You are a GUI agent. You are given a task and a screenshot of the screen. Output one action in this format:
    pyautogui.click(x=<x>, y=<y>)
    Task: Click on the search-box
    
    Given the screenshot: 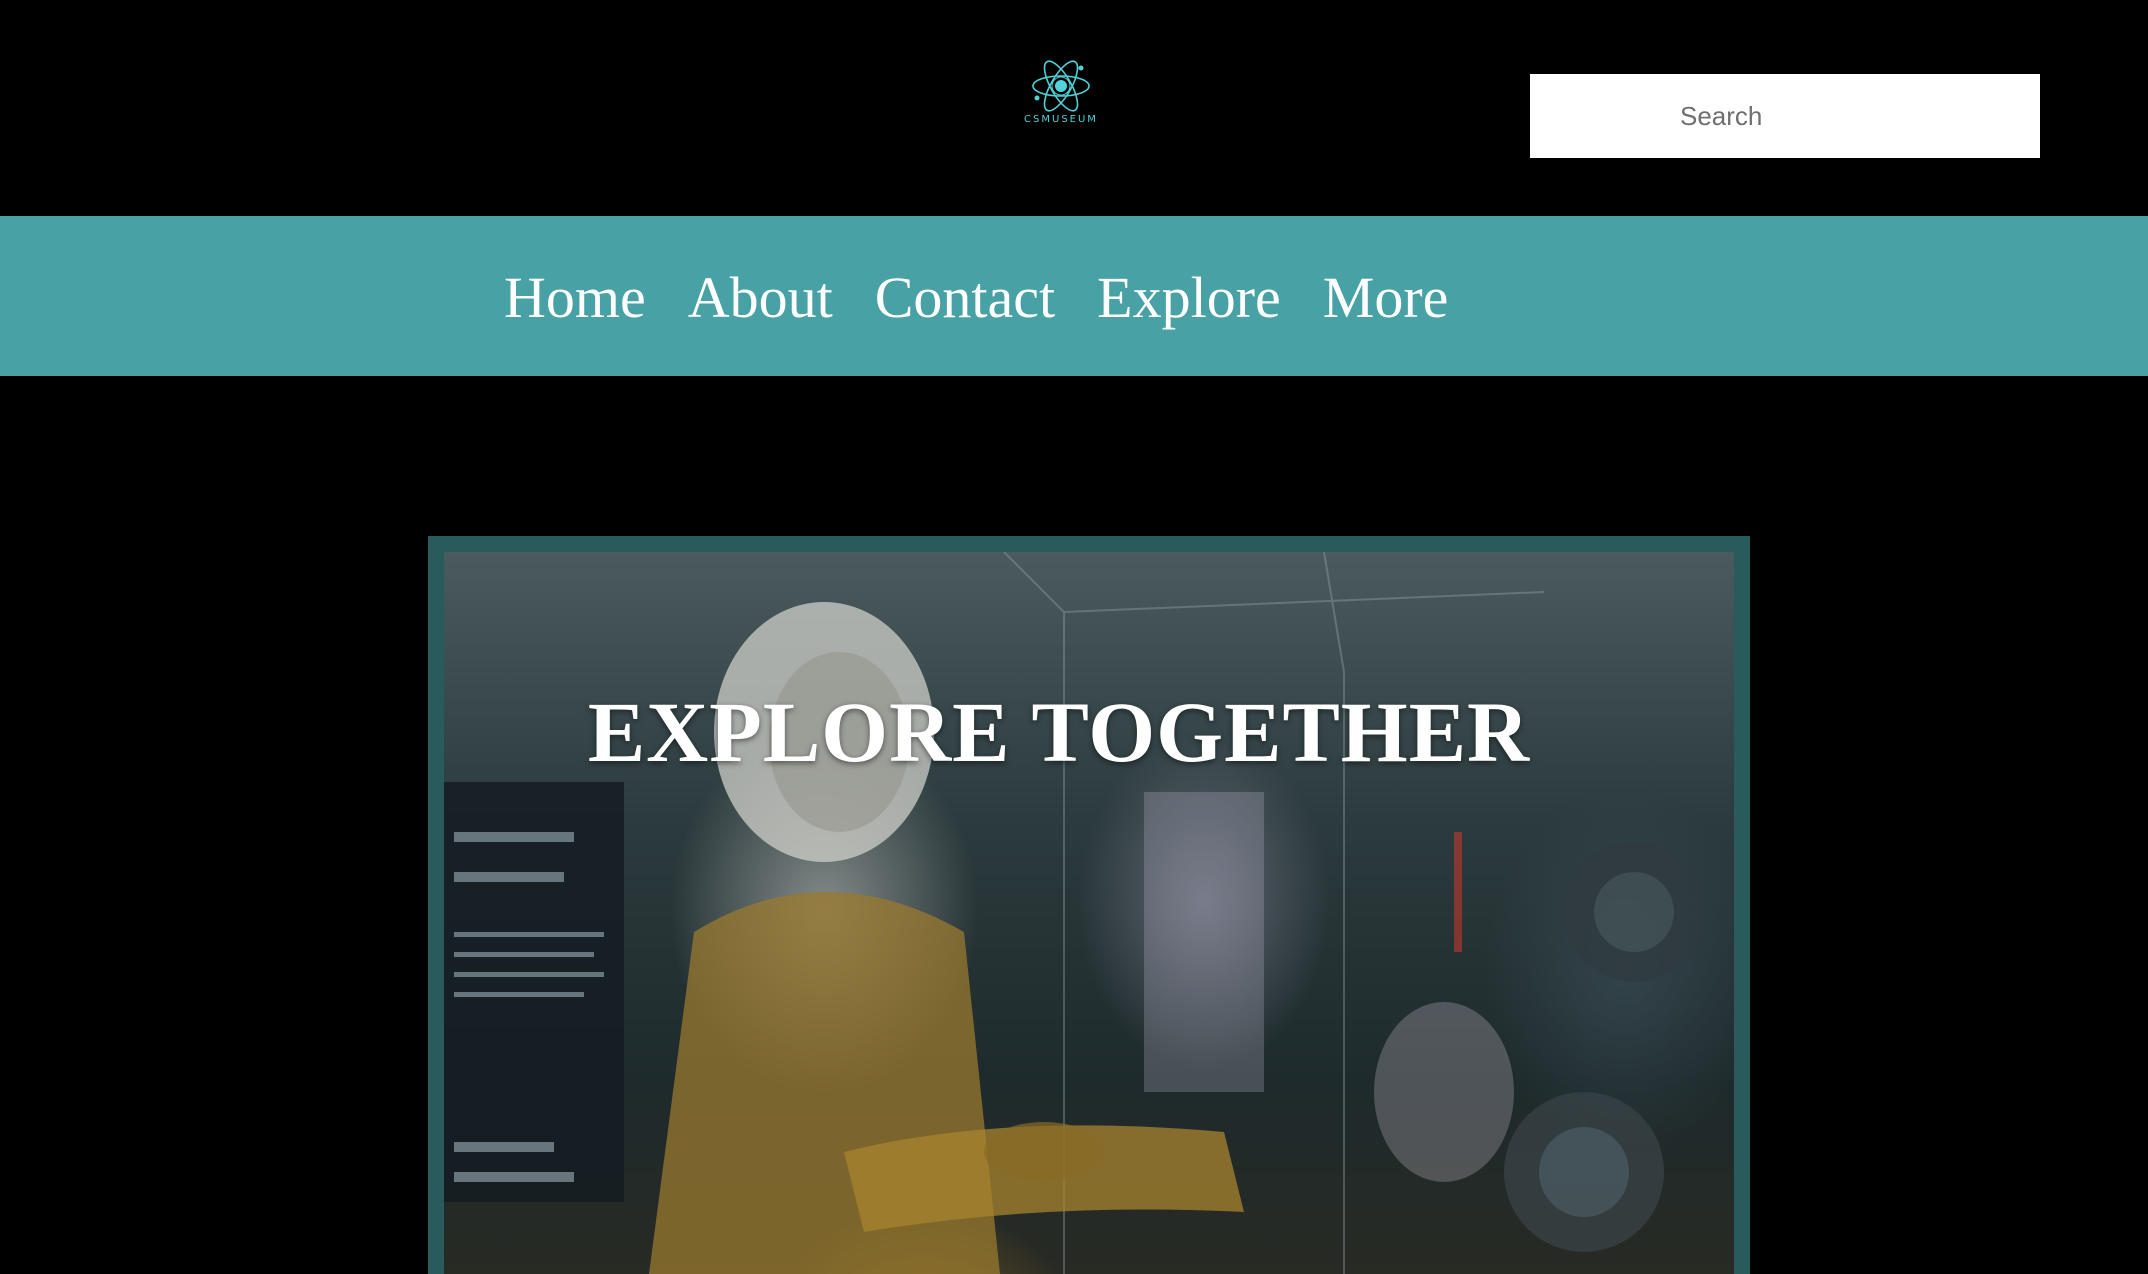 What is the action you would take?
    pyautogui.click(x=1785, y=116)
    